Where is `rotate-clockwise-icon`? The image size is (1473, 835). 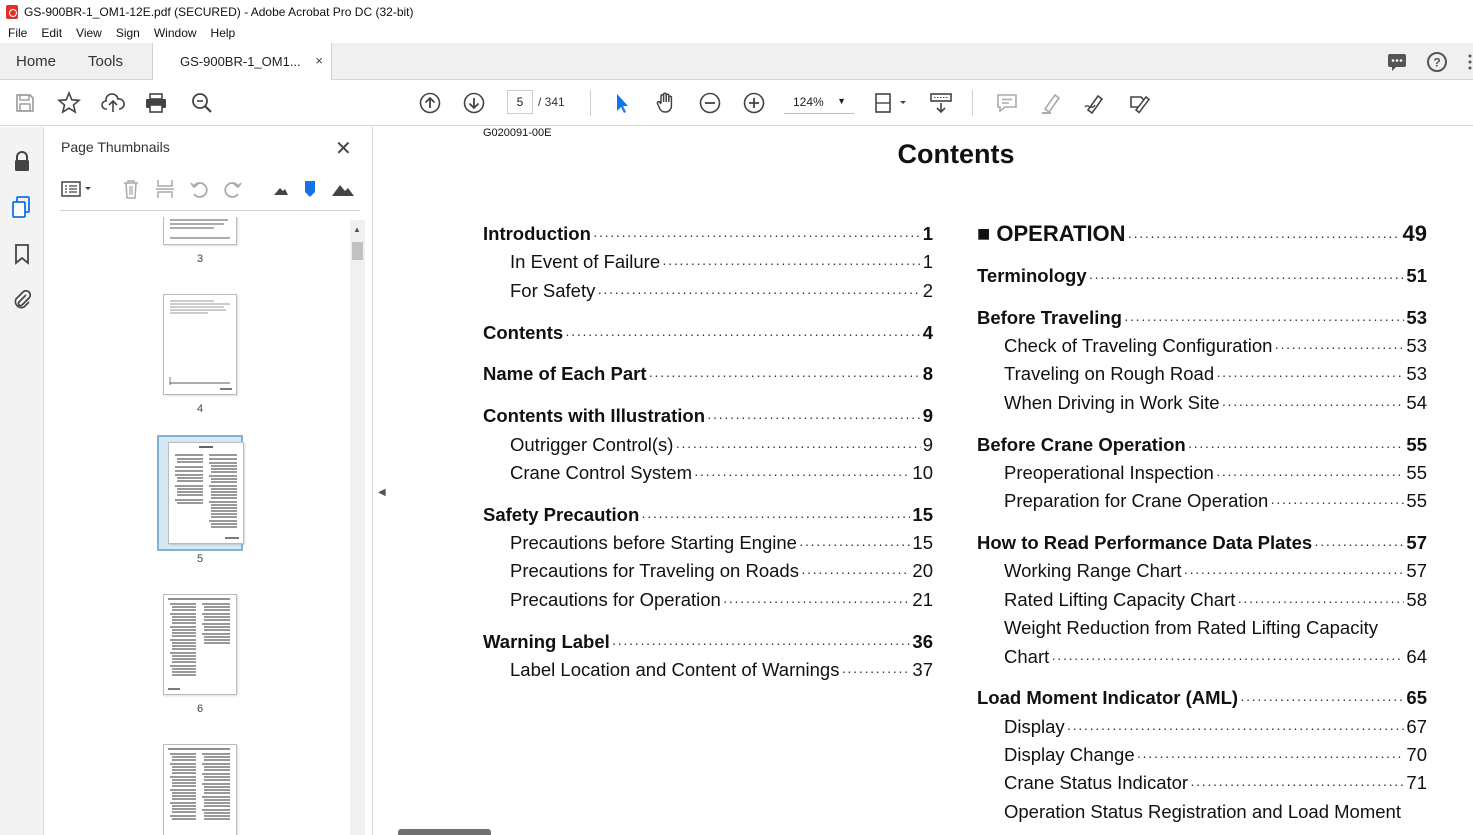
rotate-clockwise-icon is located at coordinates (233, 189).